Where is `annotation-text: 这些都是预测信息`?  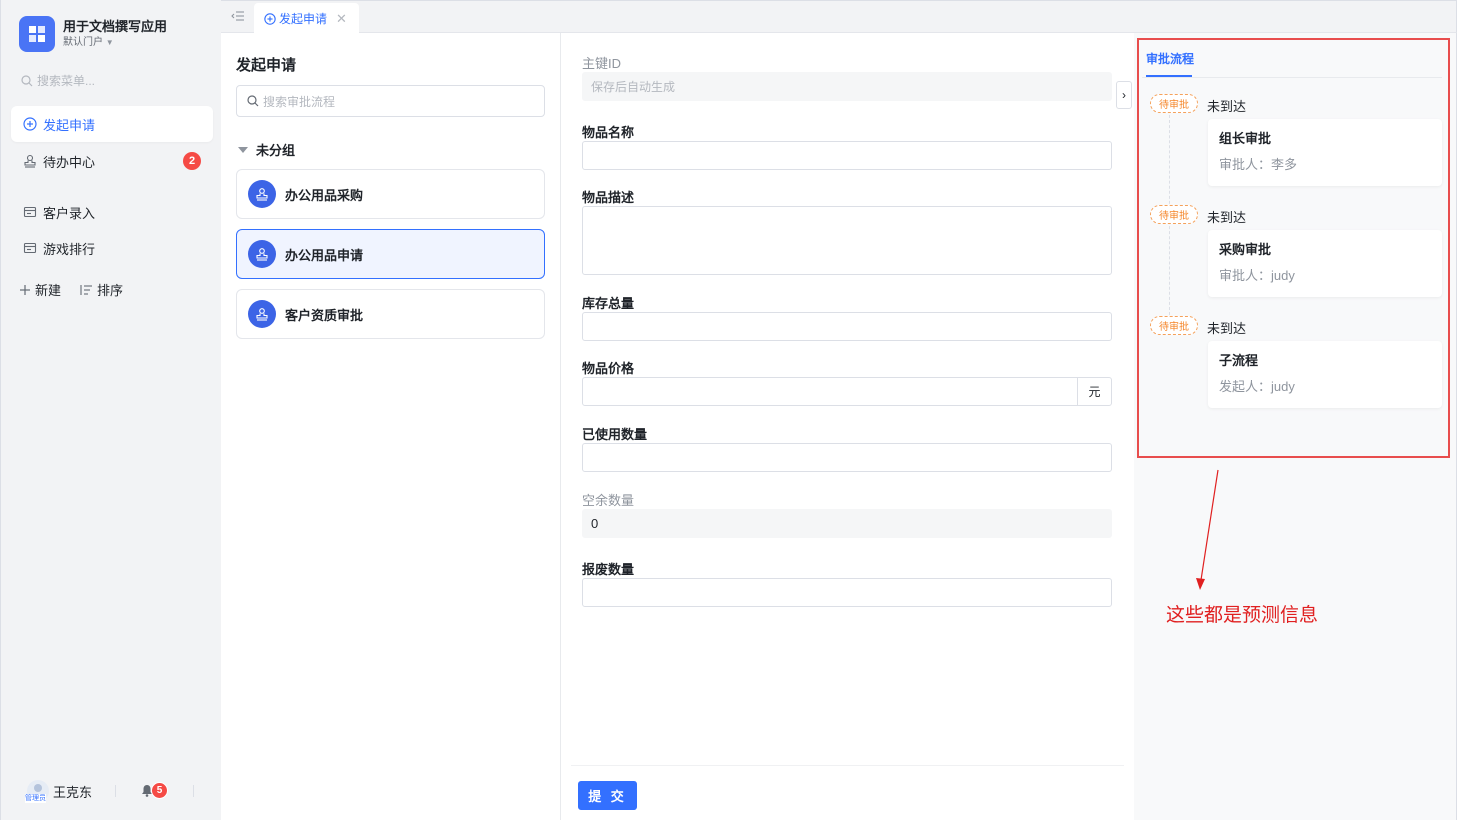
annotation-text: 这些都是预测信息 is located at coordinates (1242, 615).